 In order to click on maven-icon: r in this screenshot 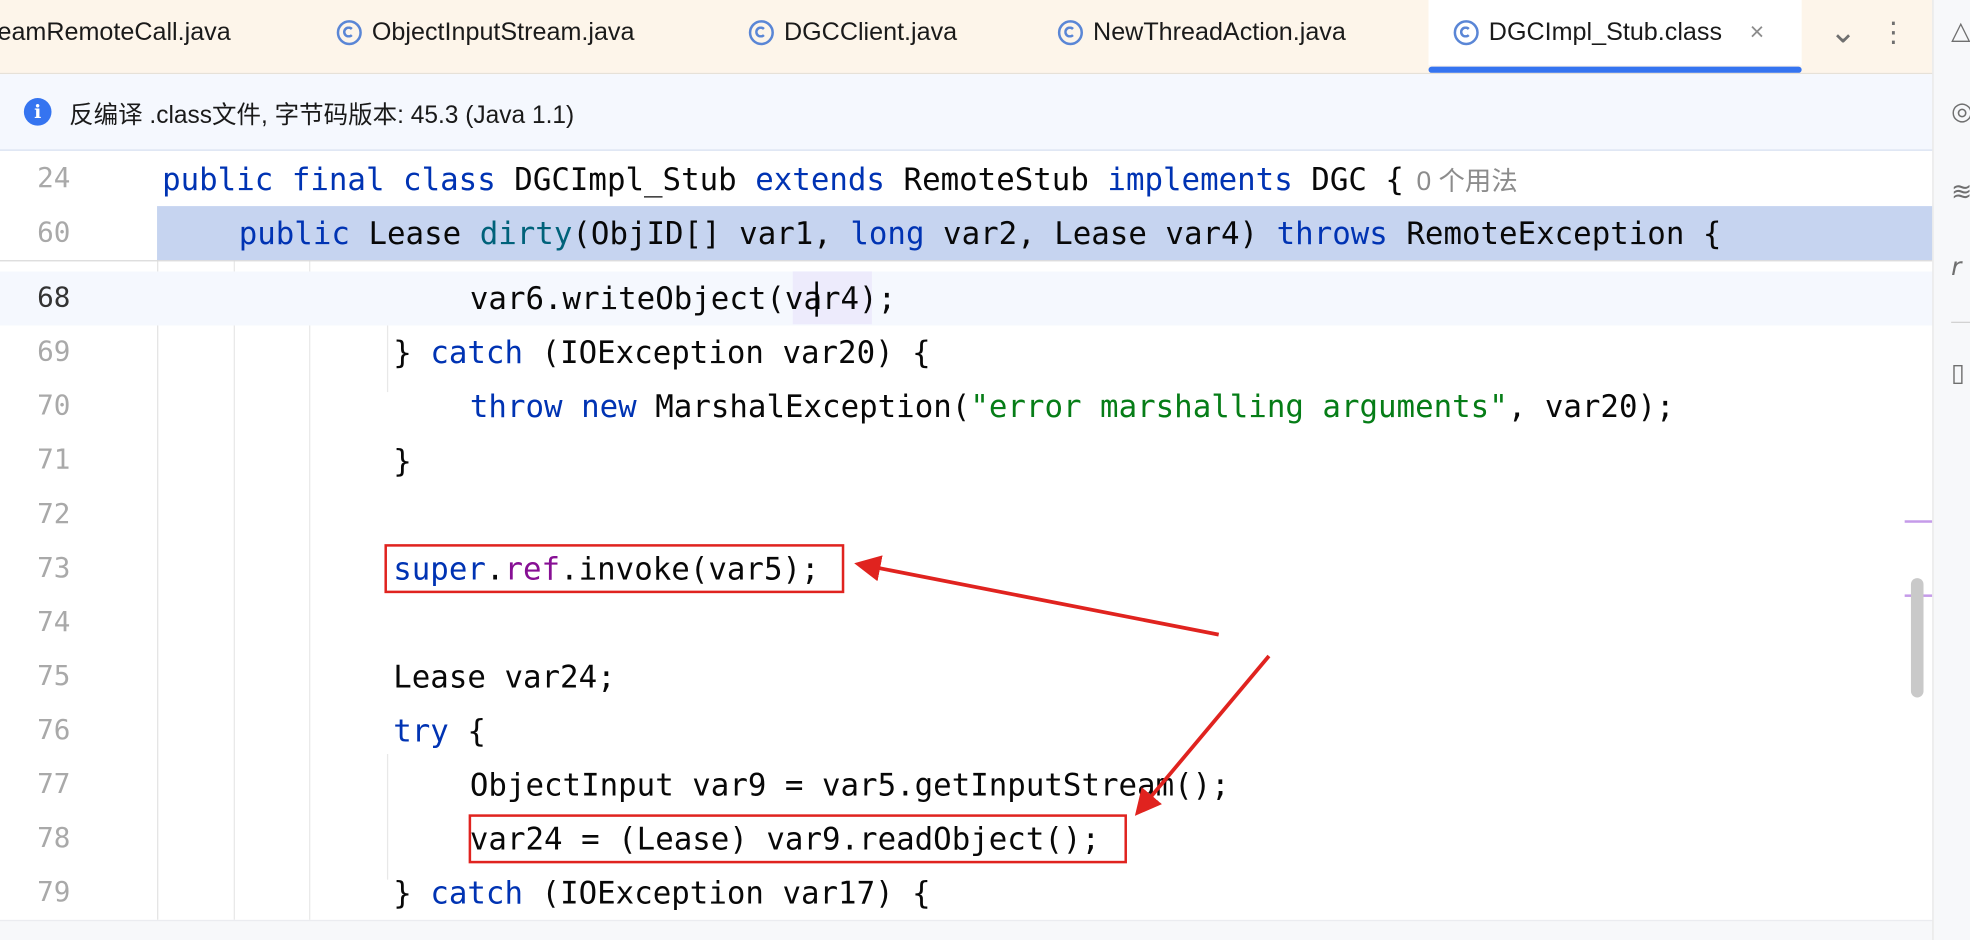, I will do `click(1960, 266)`.